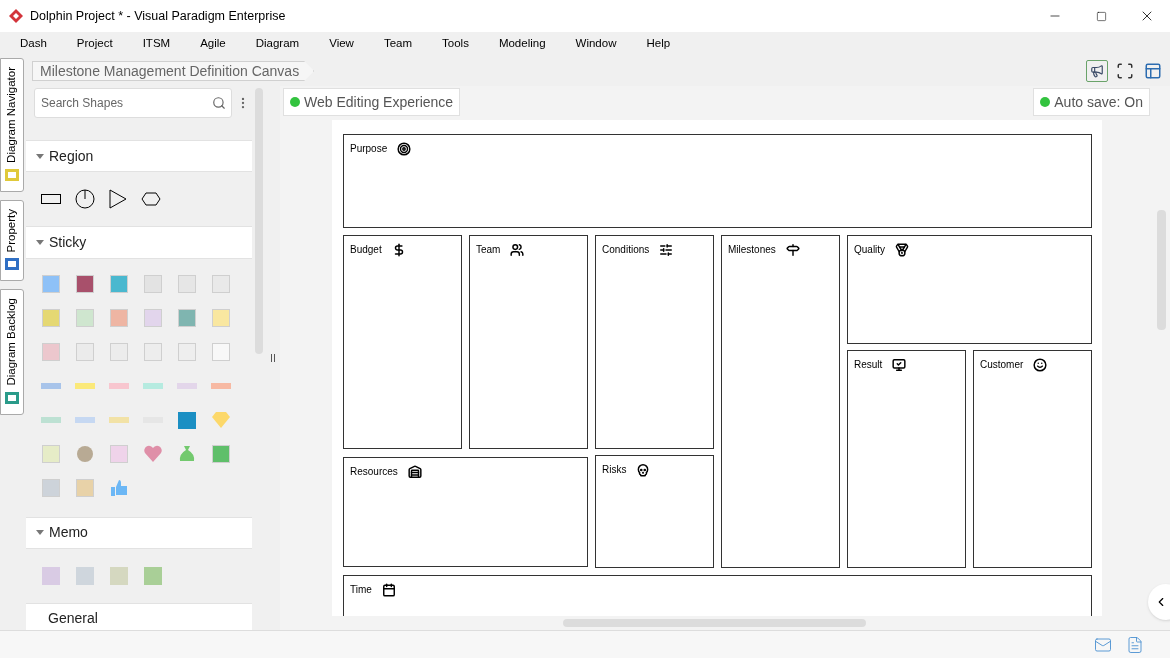 The height and width of the screenshot is (658, 1170). I want to click on app-logo-icon, so click(16, 16).